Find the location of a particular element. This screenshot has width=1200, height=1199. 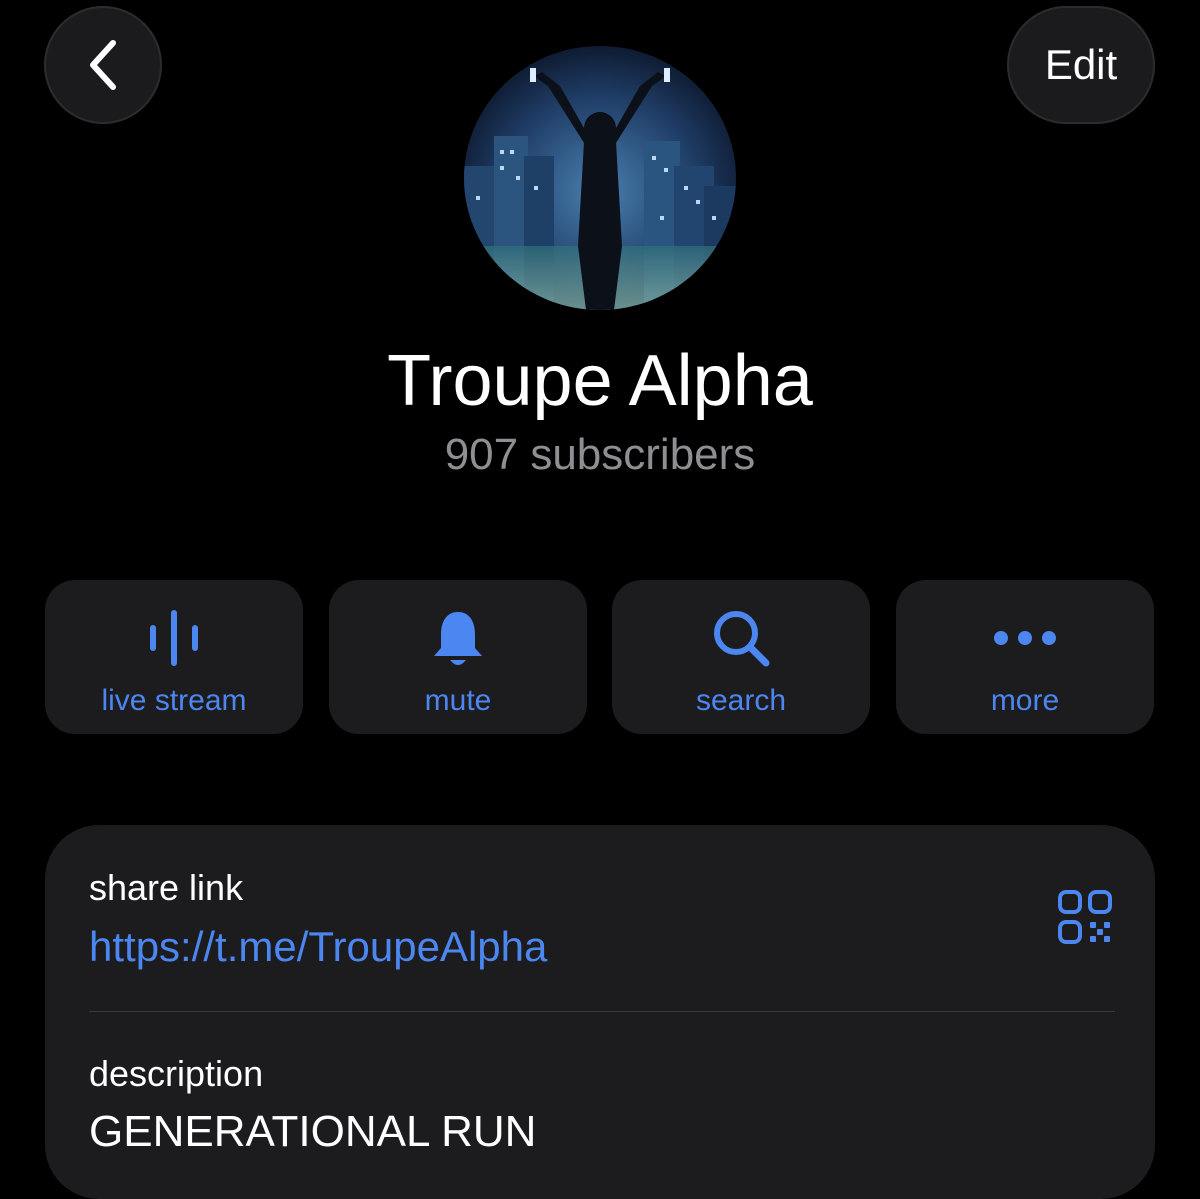

bell-icon is located at coordinates (458, 638).